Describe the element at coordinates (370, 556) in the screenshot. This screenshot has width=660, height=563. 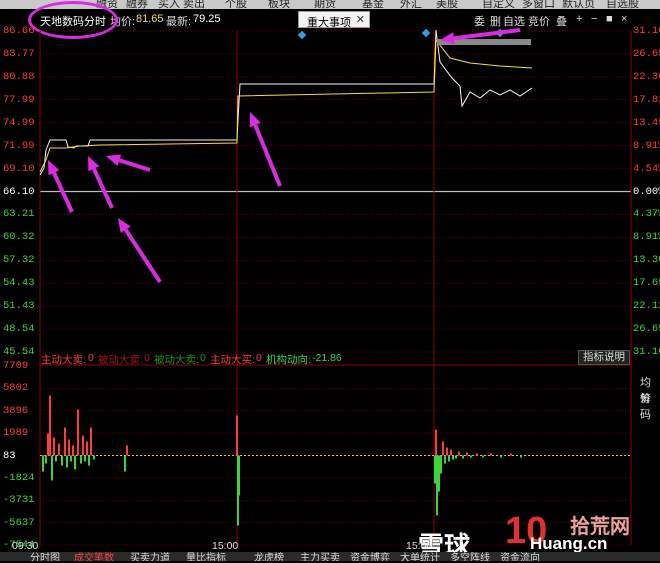
I see `bottom-tab: 资金博弈` at that location.